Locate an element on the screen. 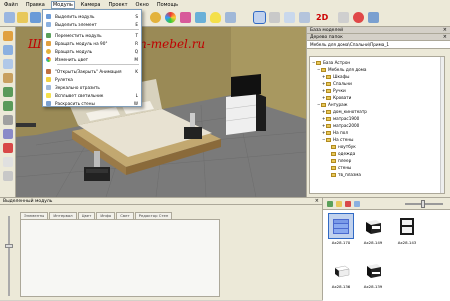  menu-item-move-module: Переместить модуль T is located at coordinates (92, 35).